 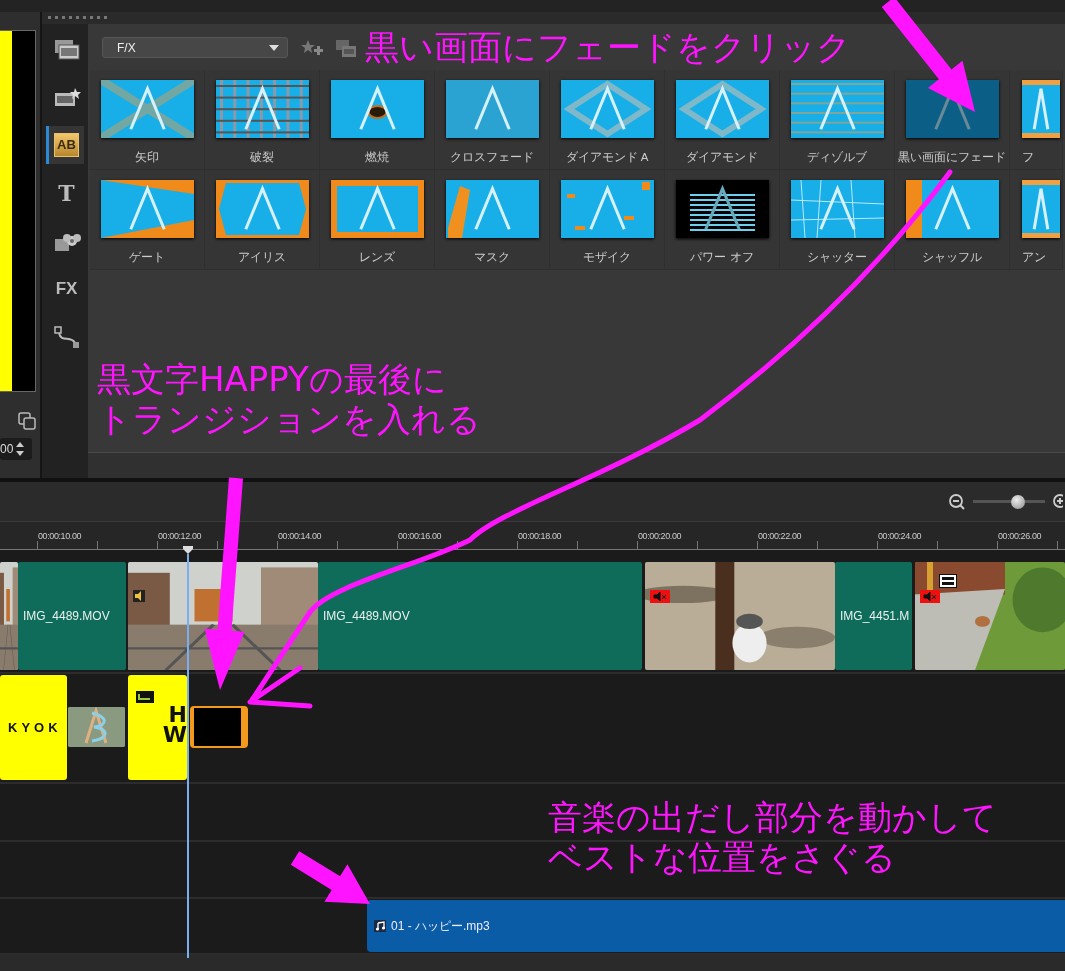 I want to click on title-text: H, so click(x=177, y=715).